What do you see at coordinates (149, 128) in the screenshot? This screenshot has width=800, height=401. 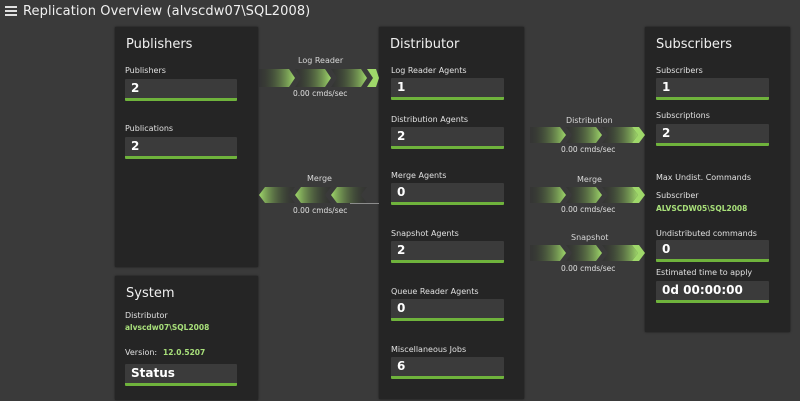 I see `publications-label: Publications` at bounding box center [149, 128].